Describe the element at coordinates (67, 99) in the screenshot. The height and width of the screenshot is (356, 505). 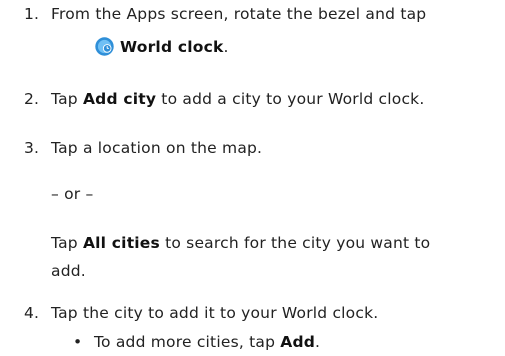
I see `step-text-pre: Tap` at that location.